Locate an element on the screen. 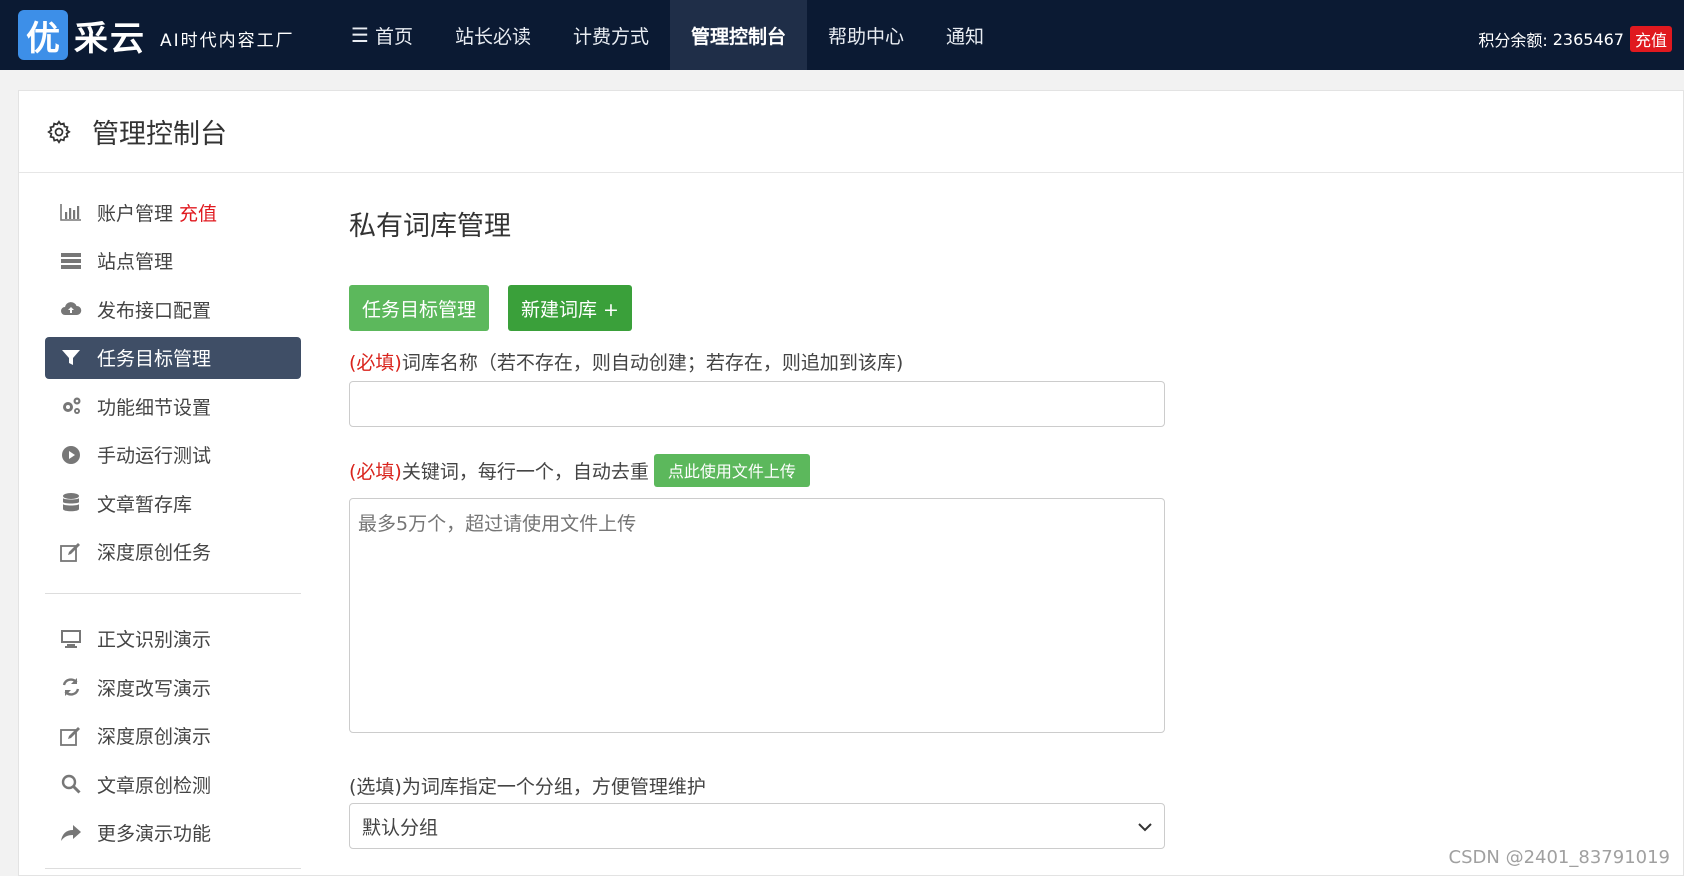 This screenshot has height=876, width=1684. keywords-label: (必填) 关键词，每行一个，自动去重 点此使用文件上传 is located at coordinates (759, 470).